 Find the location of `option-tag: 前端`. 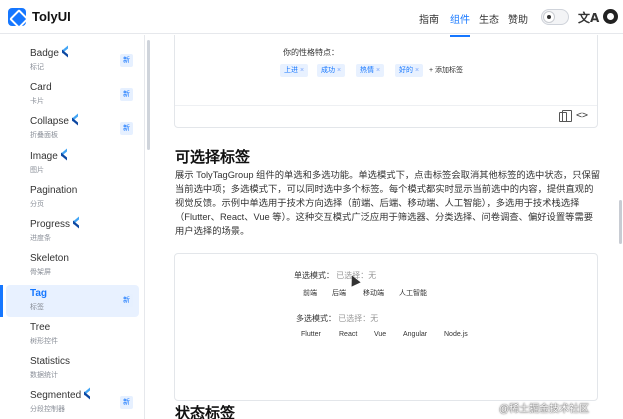

option-tag: 前端 is located at coordinates (310, 293).